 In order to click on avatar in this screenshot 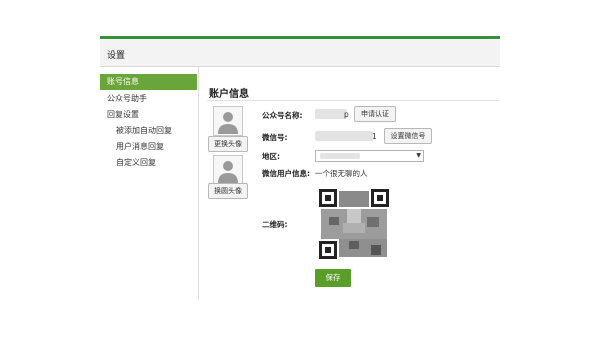, I will do `click(228, 121)`.